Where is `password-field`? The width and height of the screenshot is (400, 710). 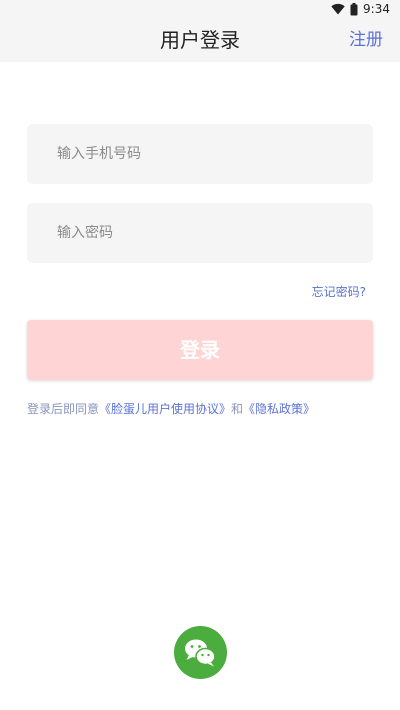 password-field is located at coordinates (200, 233).